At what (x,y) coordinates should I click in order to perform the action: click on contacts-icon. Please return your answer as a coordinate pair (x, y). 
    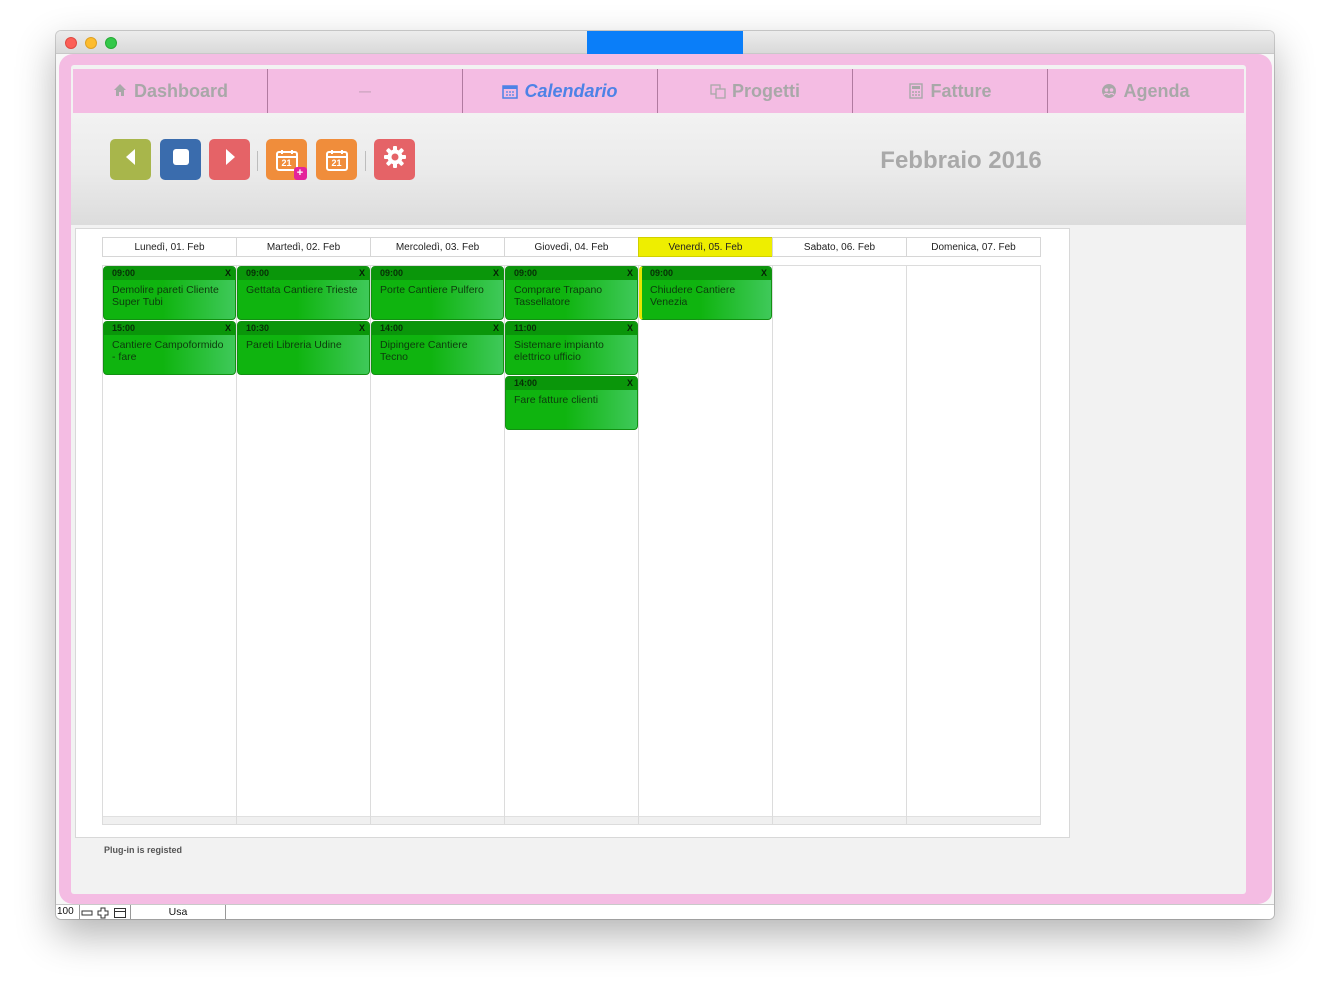
    Looking at the image, I should click on (1109, 91).